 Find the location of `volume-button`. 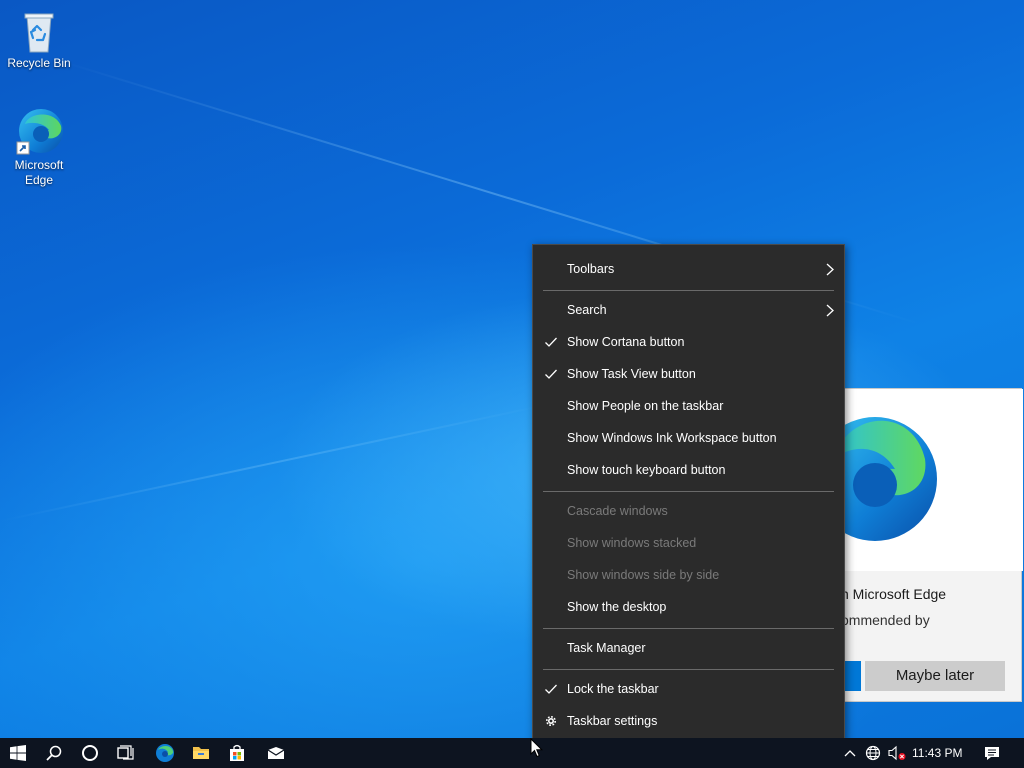

volume-button is located at coordinates (897, 753).